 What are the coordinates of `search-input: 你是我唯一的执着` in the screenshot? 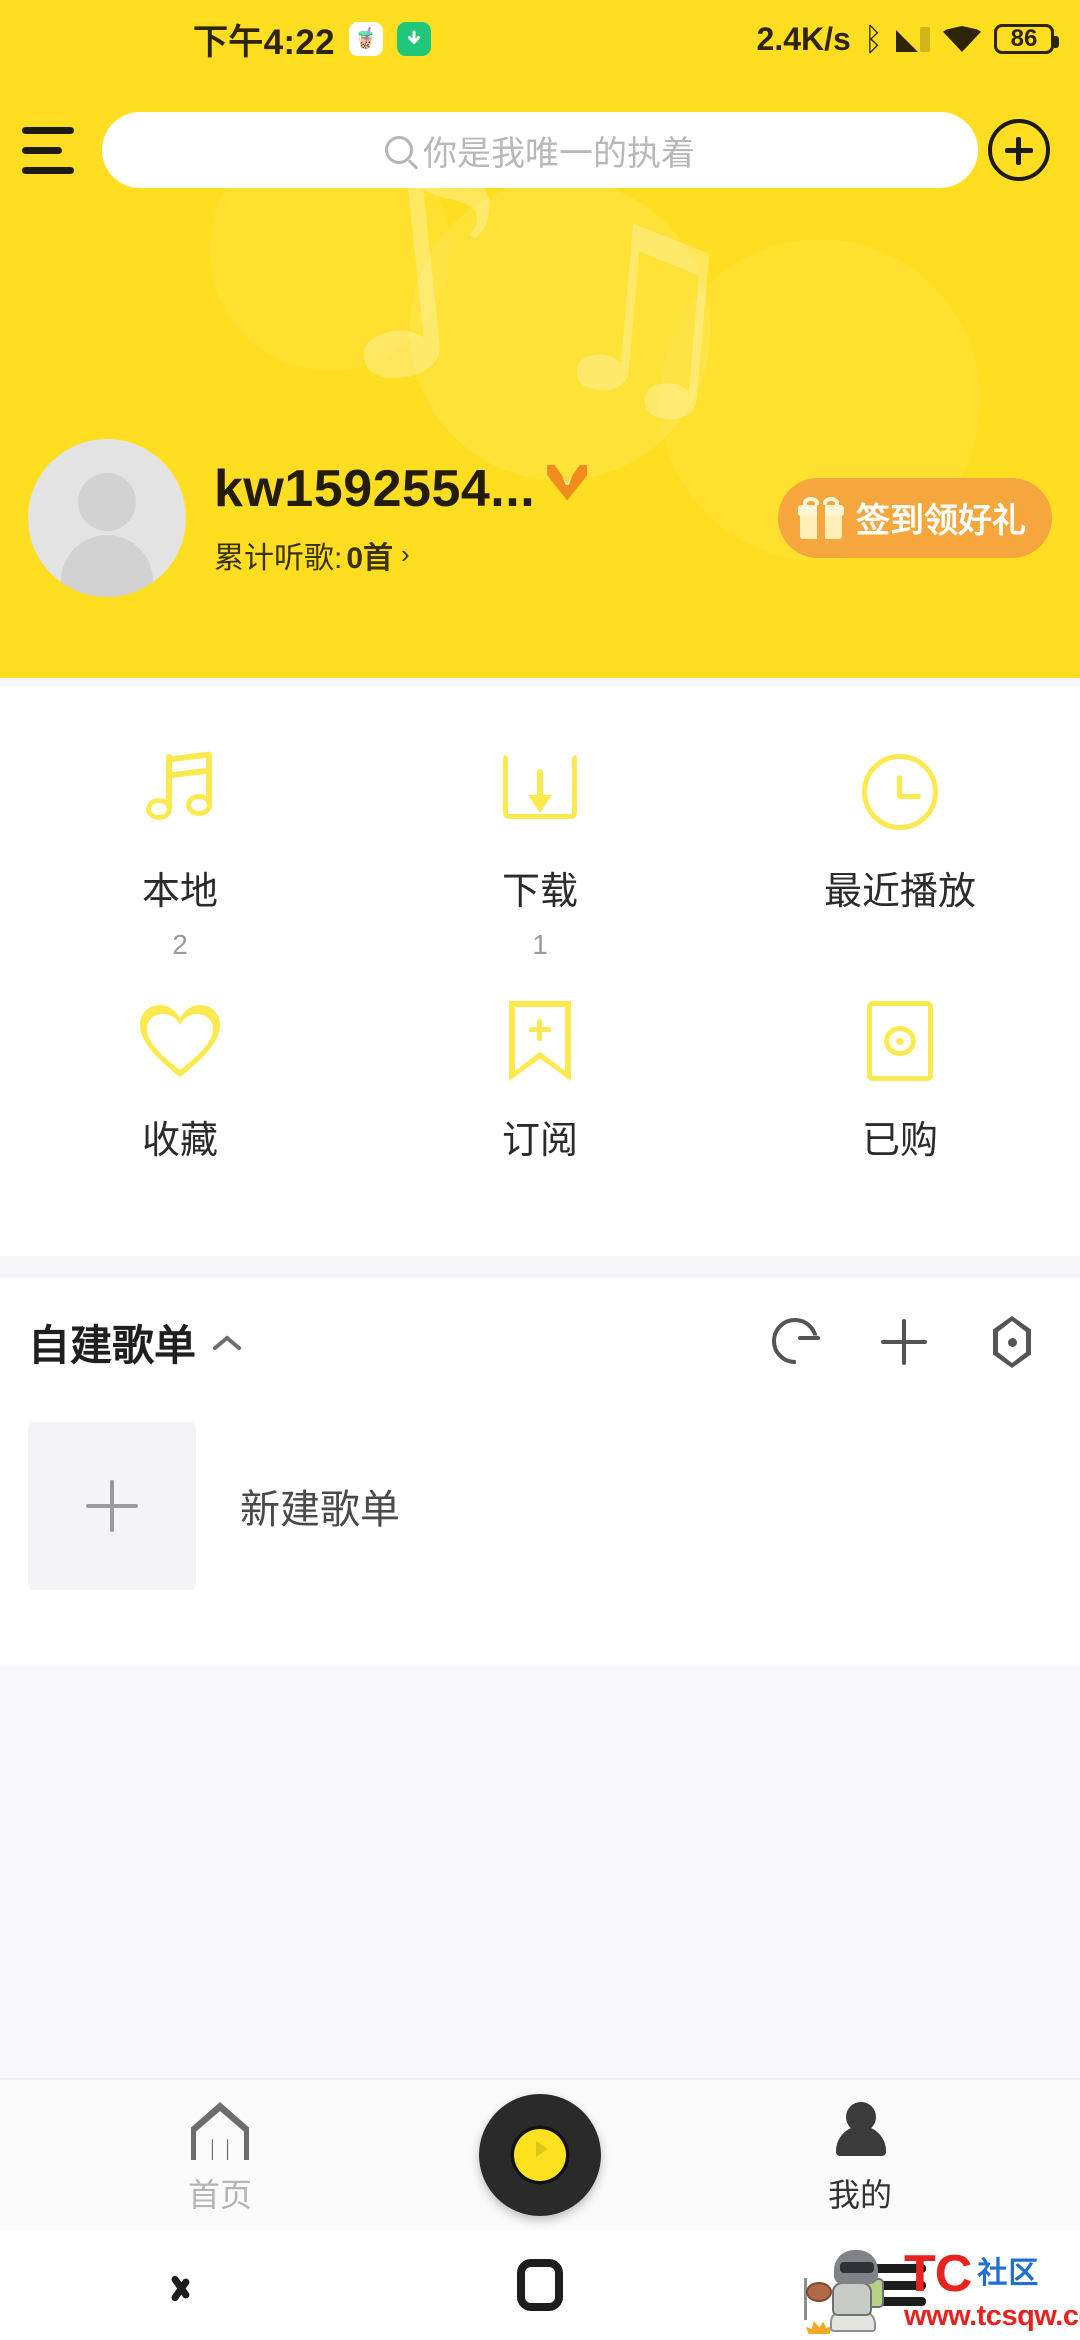 It's located at (540, 150).